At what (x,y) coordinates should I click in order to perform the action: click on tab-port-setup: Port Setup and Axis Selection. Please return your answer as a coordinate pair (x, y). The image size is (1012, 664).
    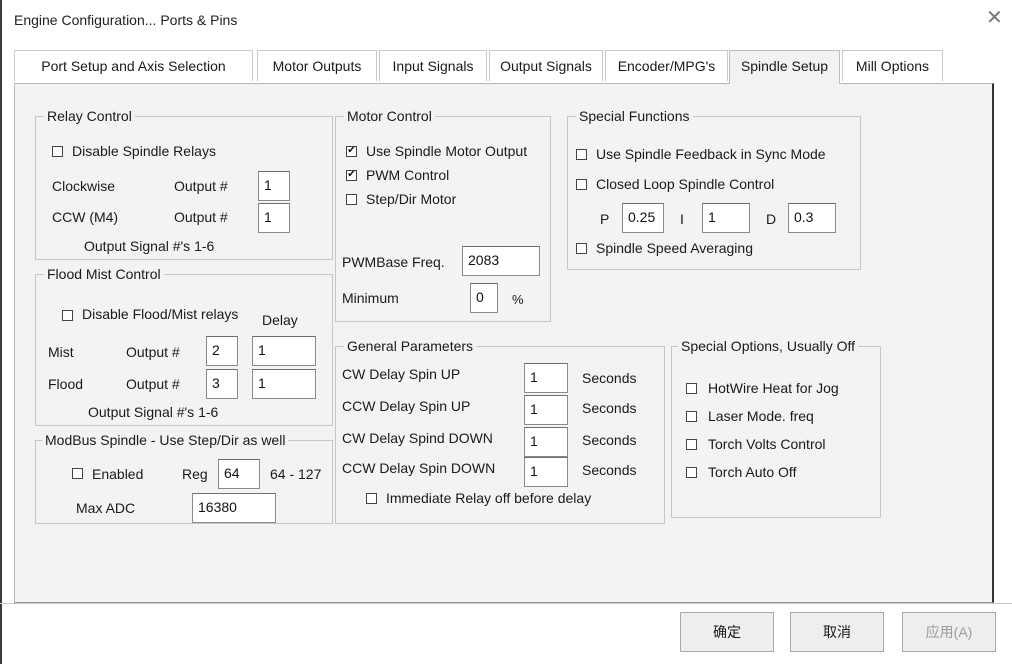
    Looking at the image, I should click on (133, 65).